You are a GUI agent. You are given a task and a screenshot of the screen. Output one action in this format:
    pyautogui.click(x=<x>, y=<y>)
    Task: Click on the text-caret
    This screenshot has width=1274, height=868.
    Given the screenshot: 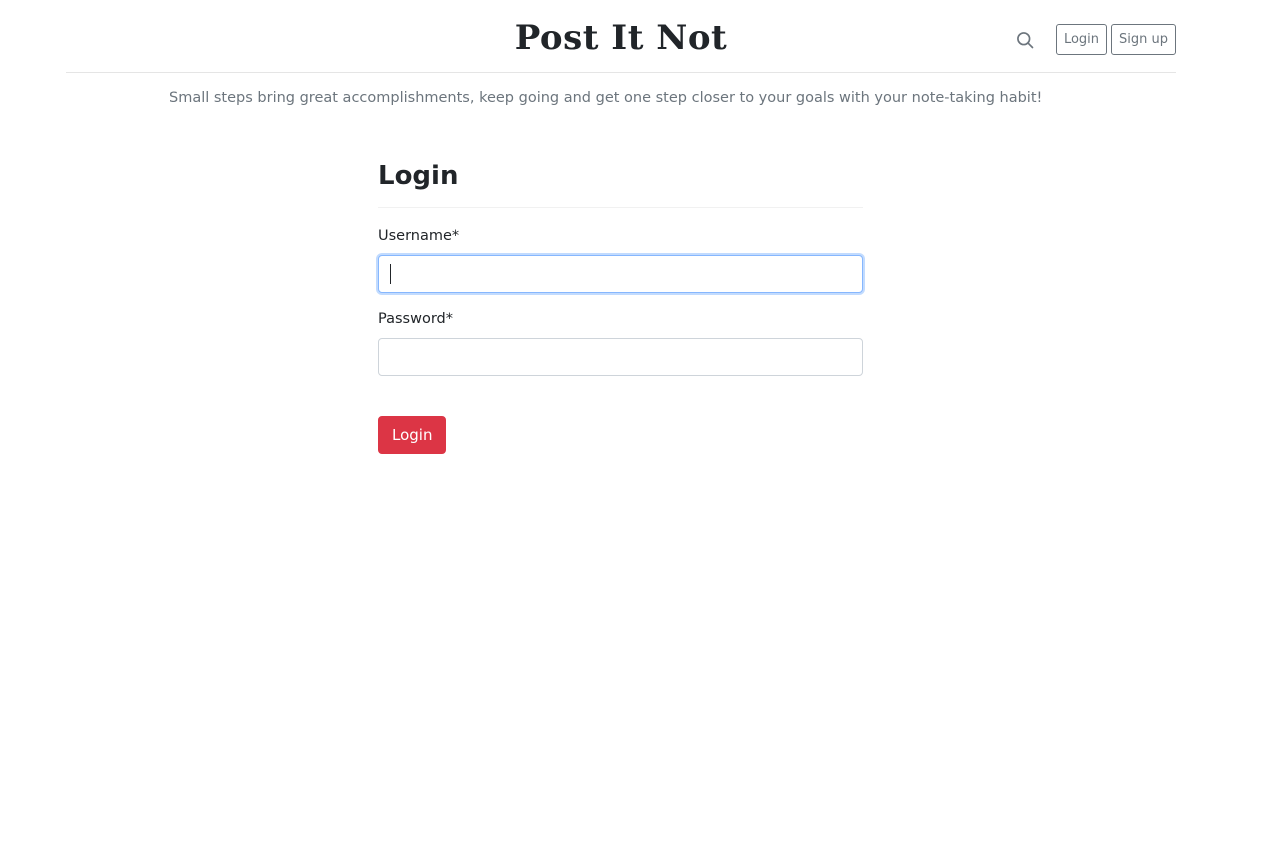 What is the action you would take?
    pyautogui.click(x=390, y=274)
    